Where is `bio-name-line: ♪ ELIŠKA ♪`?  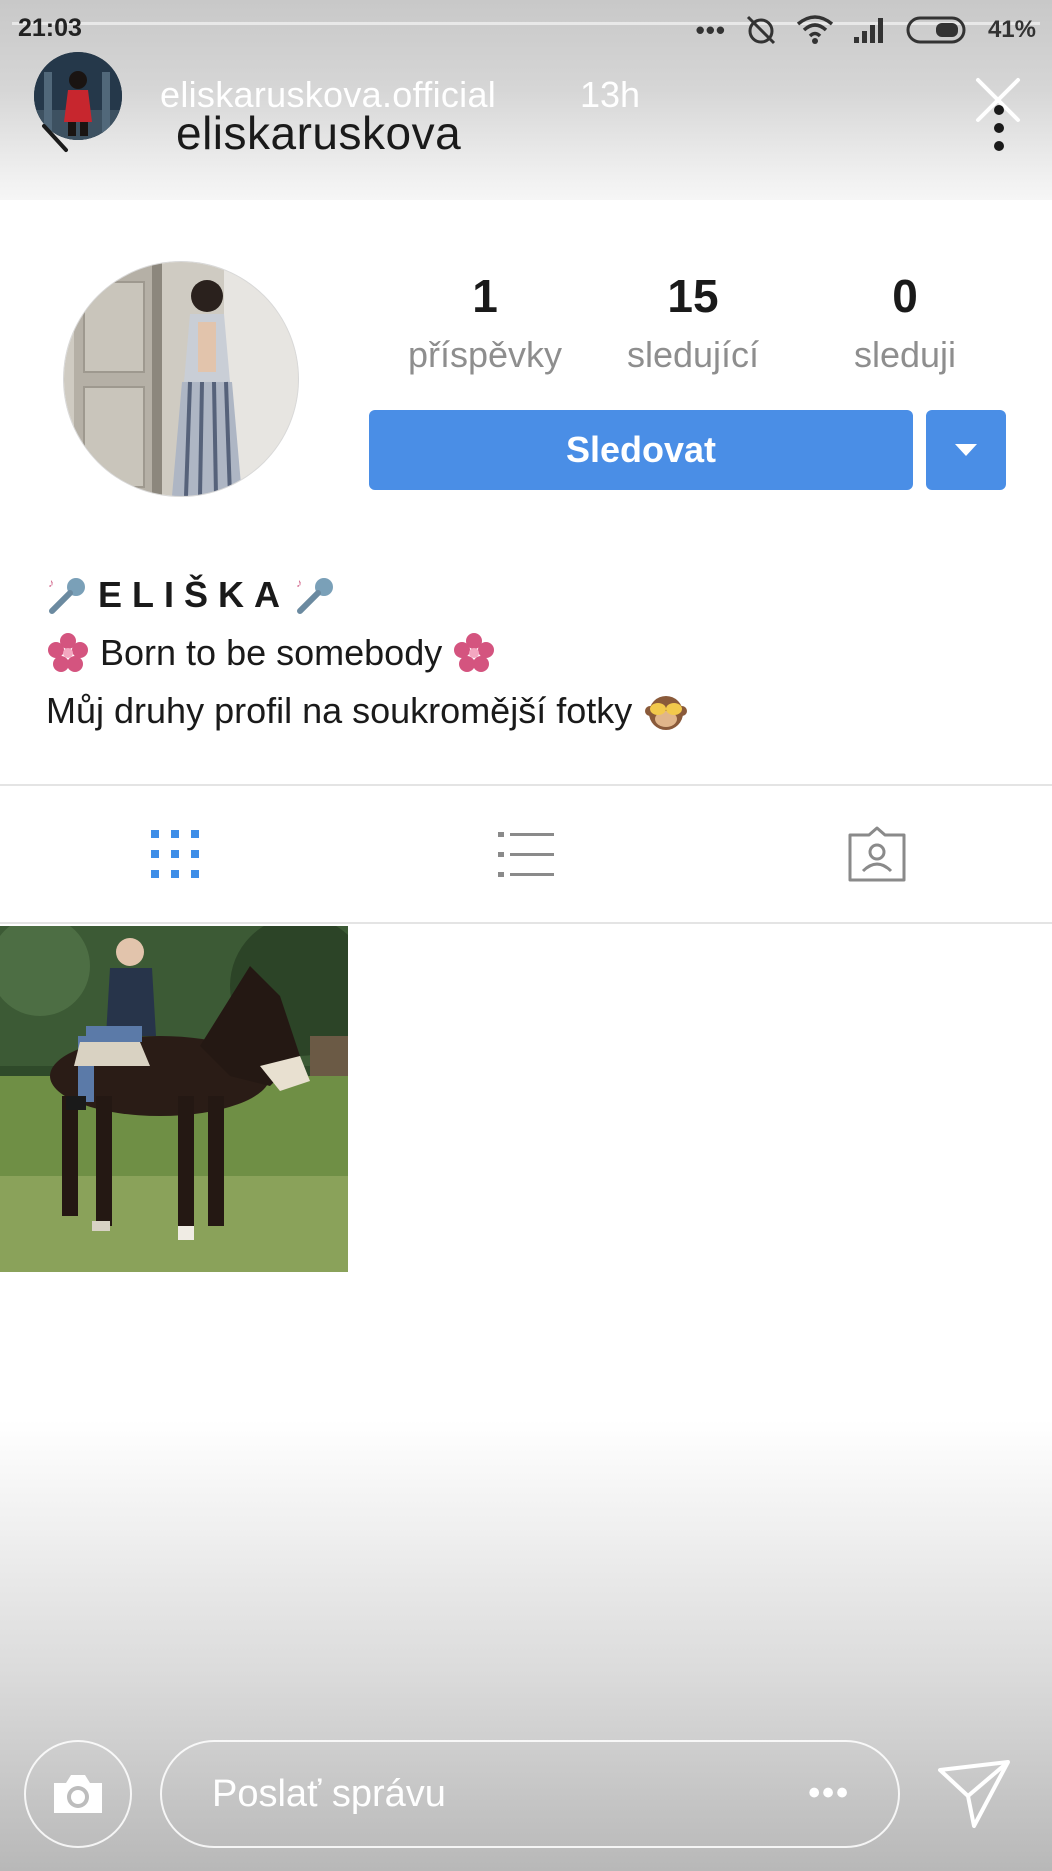
bio-name-line: ♪ ELIŠKA ♪ is located at coordinates (526, 595).